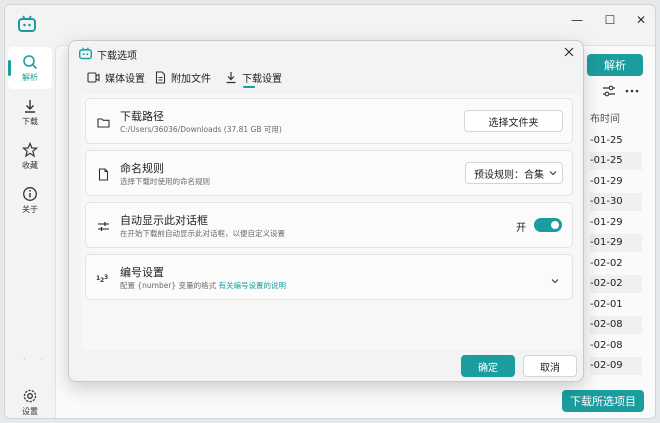 This screenshot has height=423, width=660. What do you see at coordinates (30, 77) in the screenshot?
I see `sidebar-item-label: 解析` at bounding box center [30, 77].